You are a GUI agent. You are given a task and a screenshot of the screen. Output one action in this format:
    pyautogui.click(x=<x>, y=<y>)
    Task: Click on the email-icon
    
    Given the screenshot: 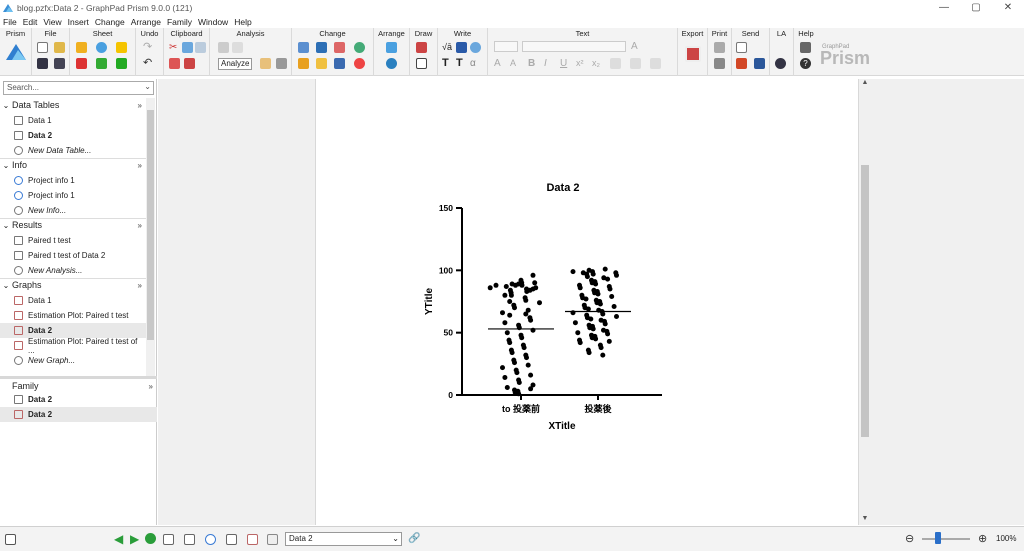 What is the action you would take?
    pyautogui.click(x=741, y=47)
    